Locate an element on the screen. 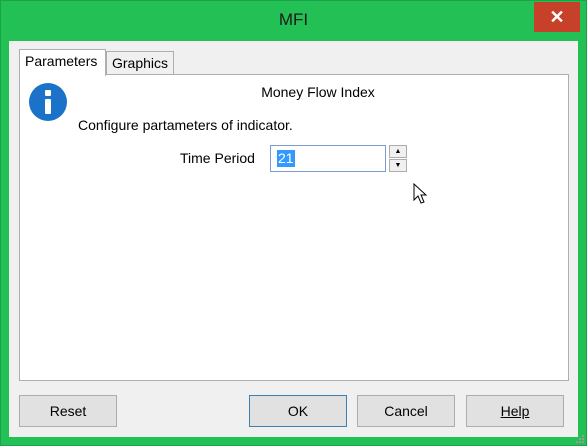 This screenshot has height=446, width=587. cancel-button: Cancel is located at coordinates (406, 411).